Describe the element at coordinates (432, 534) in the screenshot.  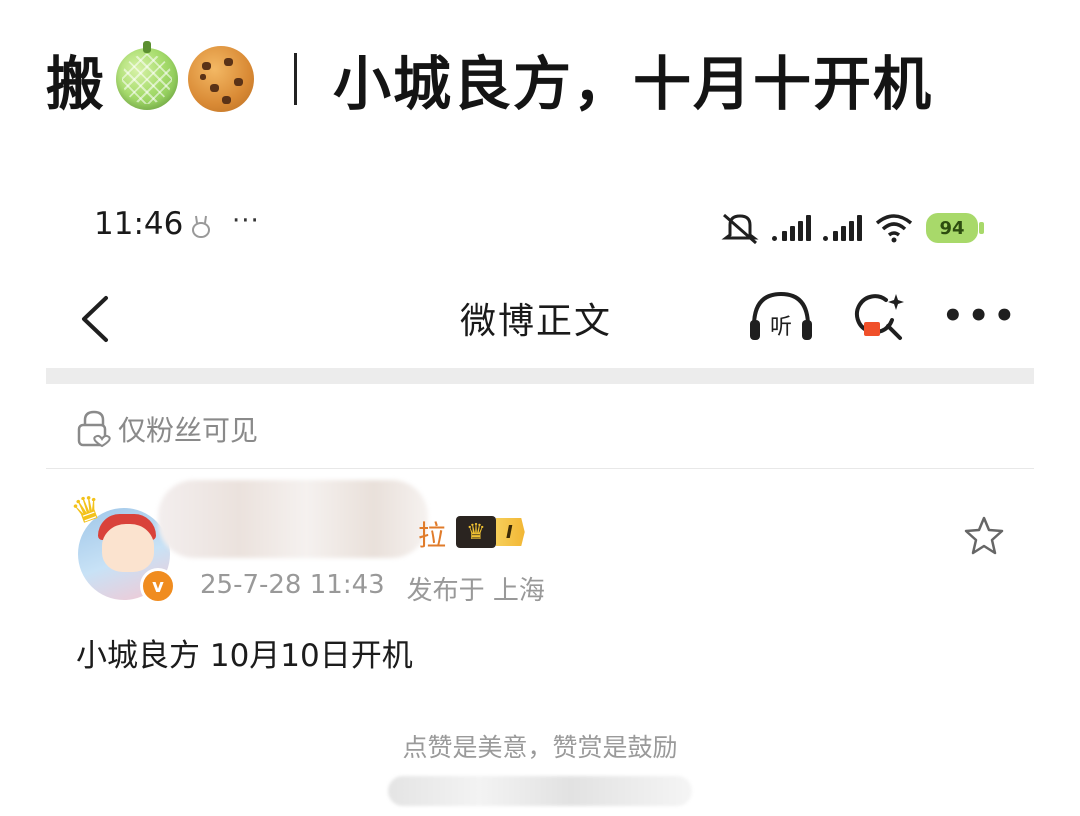
I see `author-name: 拉` at that location.